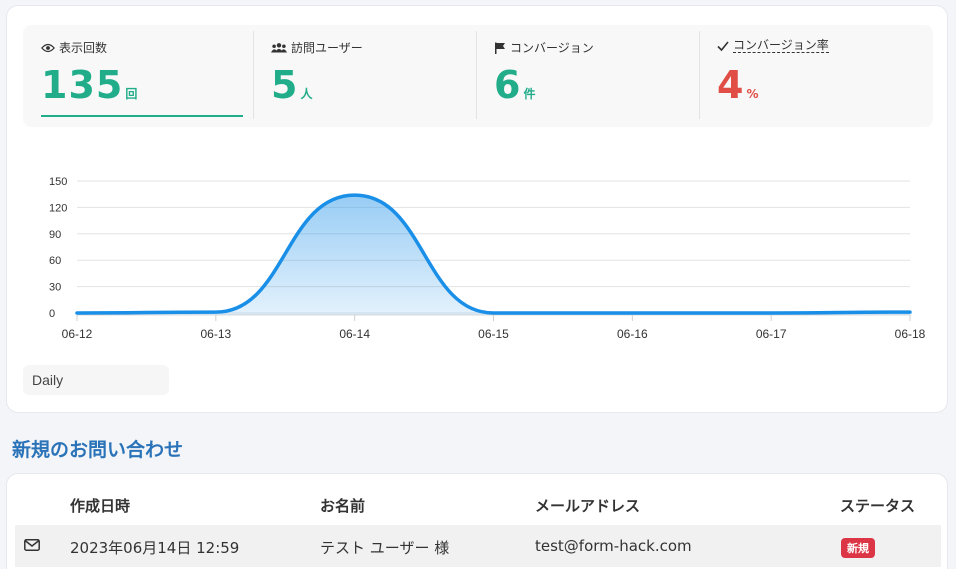 This screenshot has width=956, height=569. Describe the element at coordinates (508, 85) in the screenshot. I see `metric-conversions-value: 6` at that location.